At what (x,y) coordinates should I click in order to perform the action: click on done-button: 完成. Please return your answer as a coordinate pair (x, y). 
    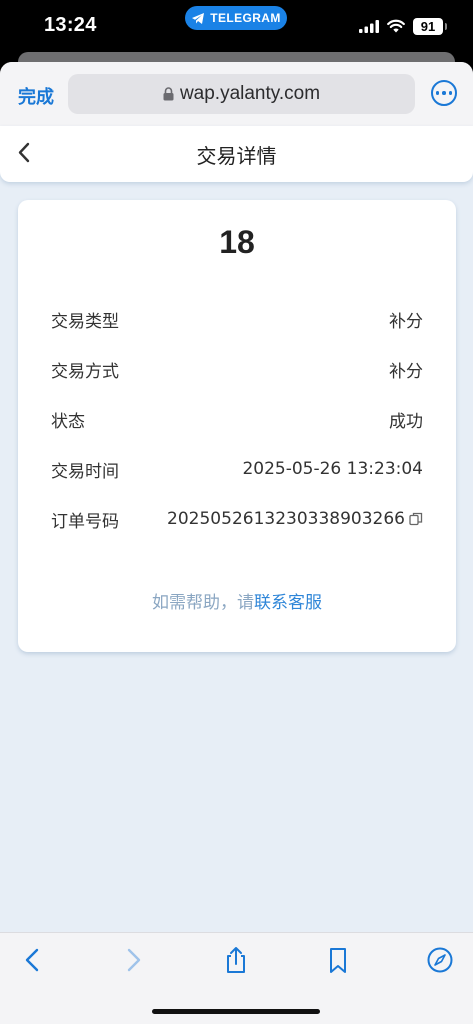
    Looking at the image, I should click on (36, 96).